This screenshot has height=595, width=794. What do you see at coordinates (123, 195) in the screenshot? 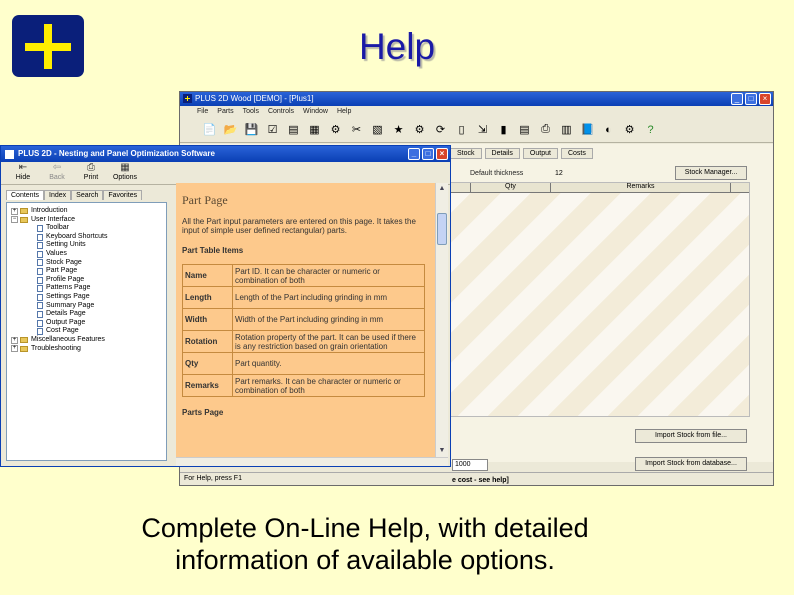
I see `tab-favorites: Favorites` at bounding box center [123, 195].